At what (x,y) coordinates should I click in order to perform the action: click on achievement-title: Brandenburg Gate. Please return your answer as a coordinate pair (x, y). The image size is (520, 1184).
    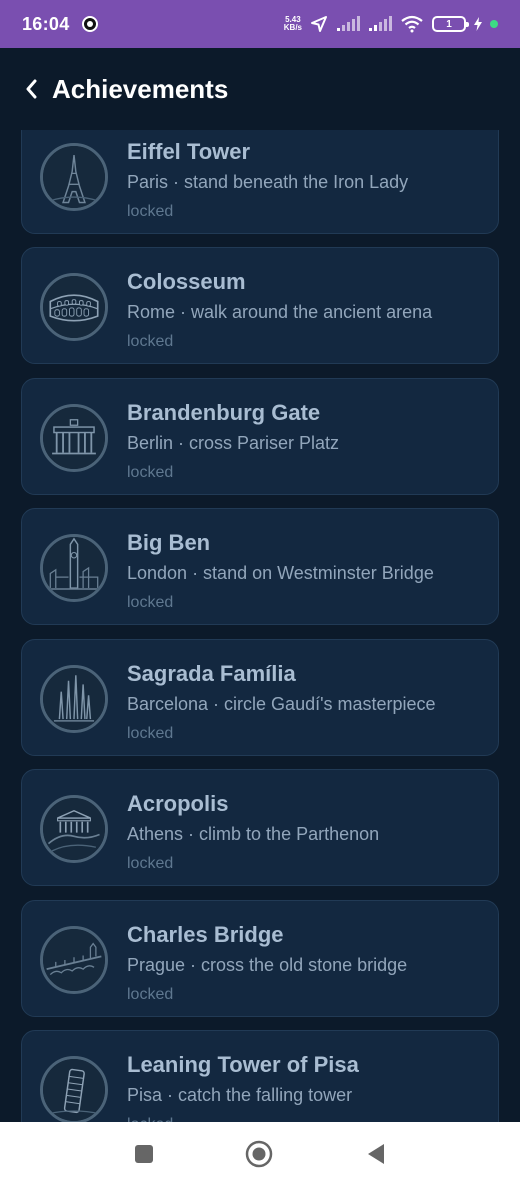
    Looking at the image, I should click on (224, 412).